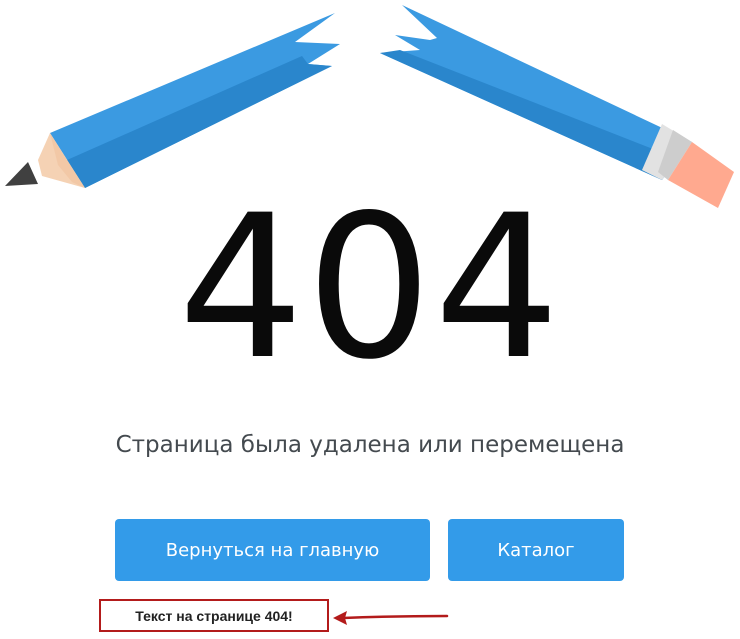 The image size is (740, 639). What do you see at coordinates (272, 550) in the screenshot?
I see `back-home-button: Вернуться на главную` at bounding box center [272, 550].